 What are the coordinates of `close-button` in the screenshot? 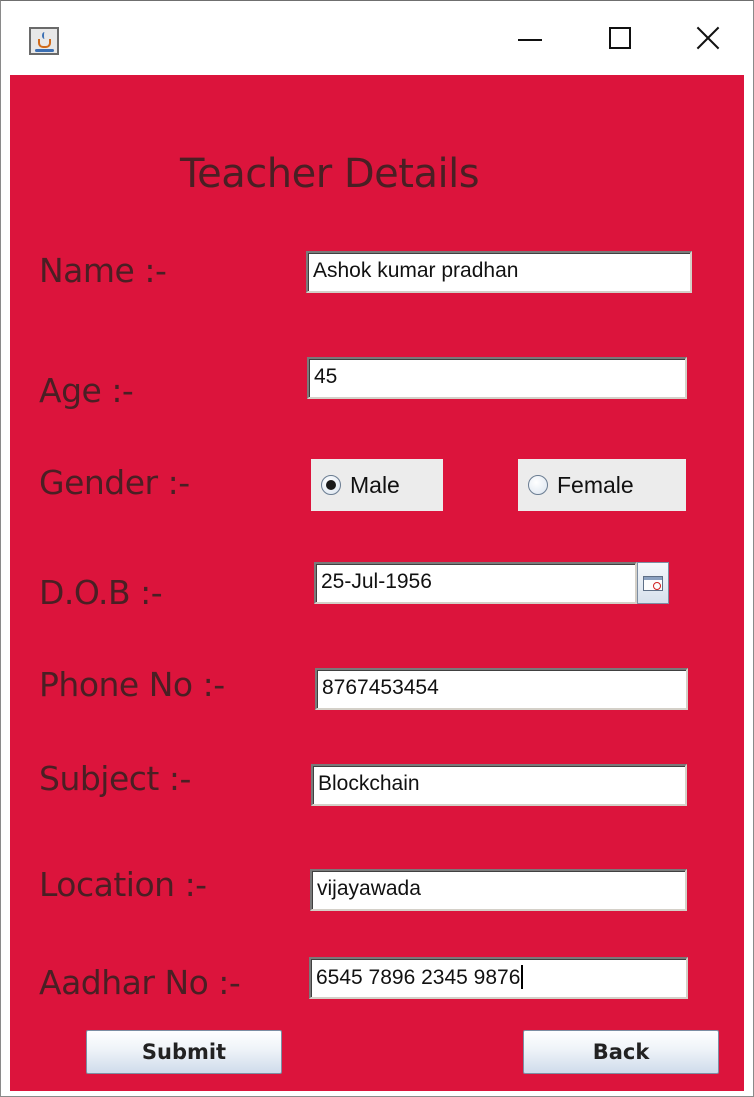 It's located at (708, 38).